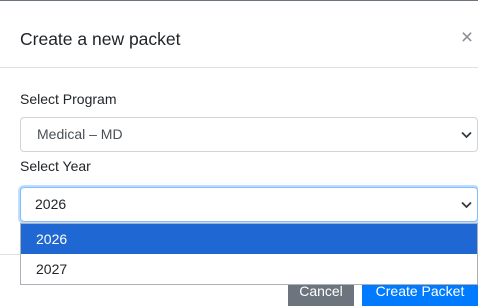  I want to click on year-label: Select Year, so click(55, 166).